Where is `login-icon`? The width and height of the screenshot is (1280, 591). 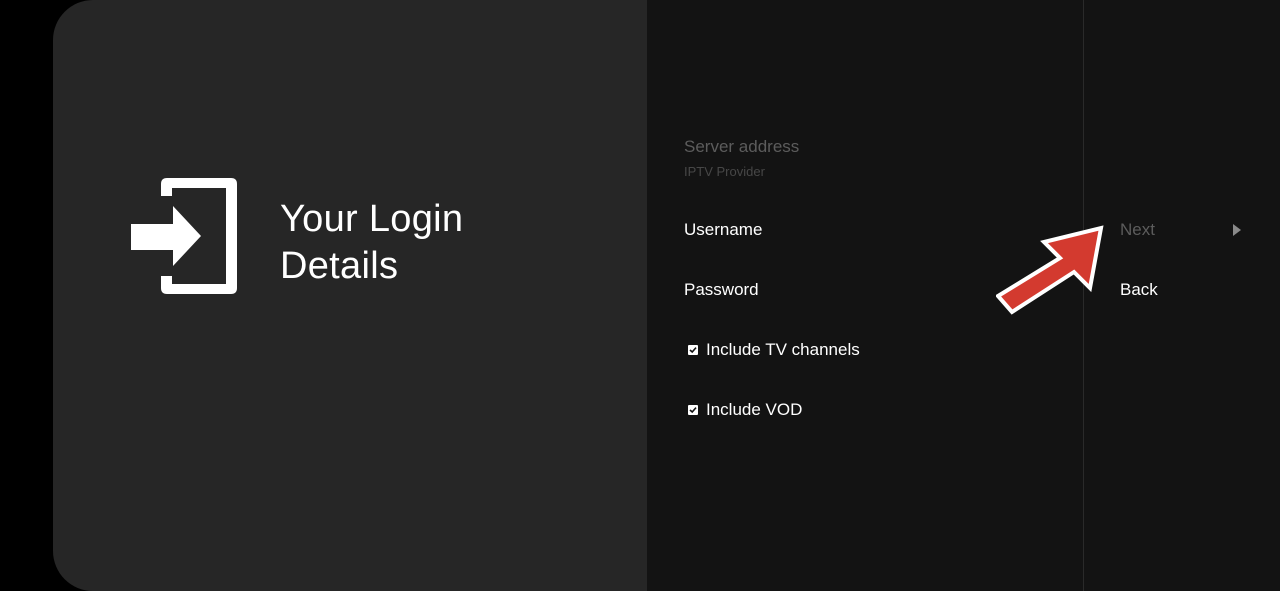
login-icon is located at coordinates (184, 236).